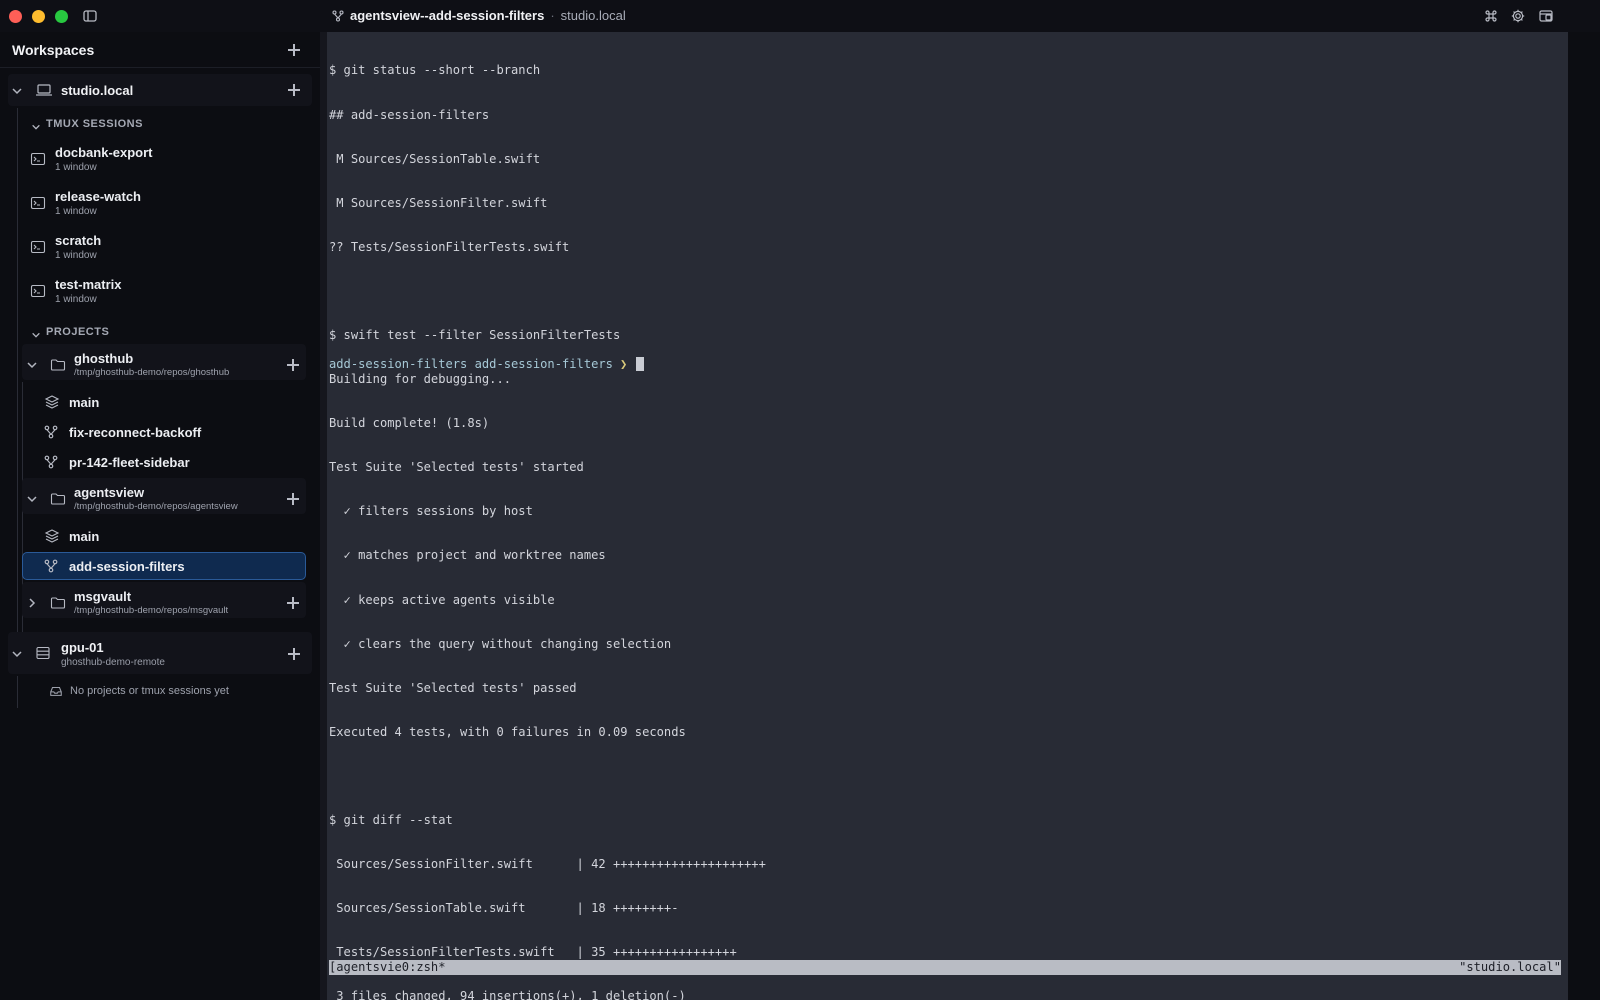  I want to click on project-name: msgvault, so click(103, 596).